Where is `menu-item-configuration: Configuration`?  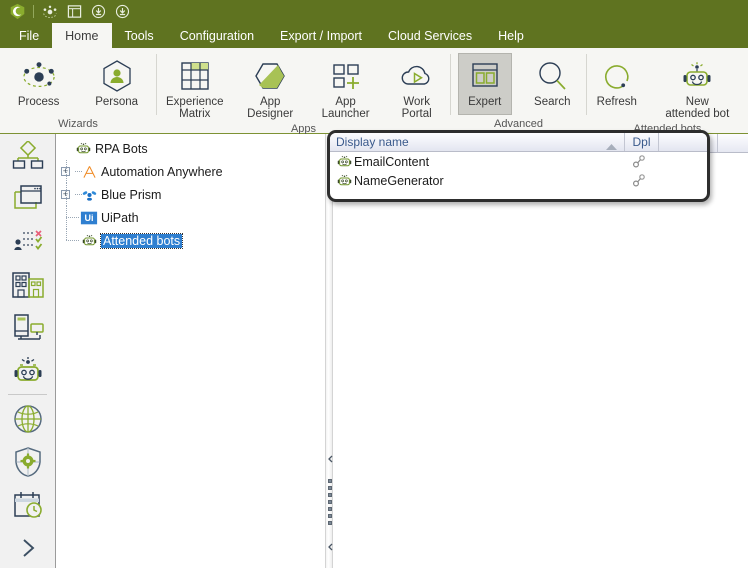 menu-item-configuration: Configuration is located at coordinates (217, 35).